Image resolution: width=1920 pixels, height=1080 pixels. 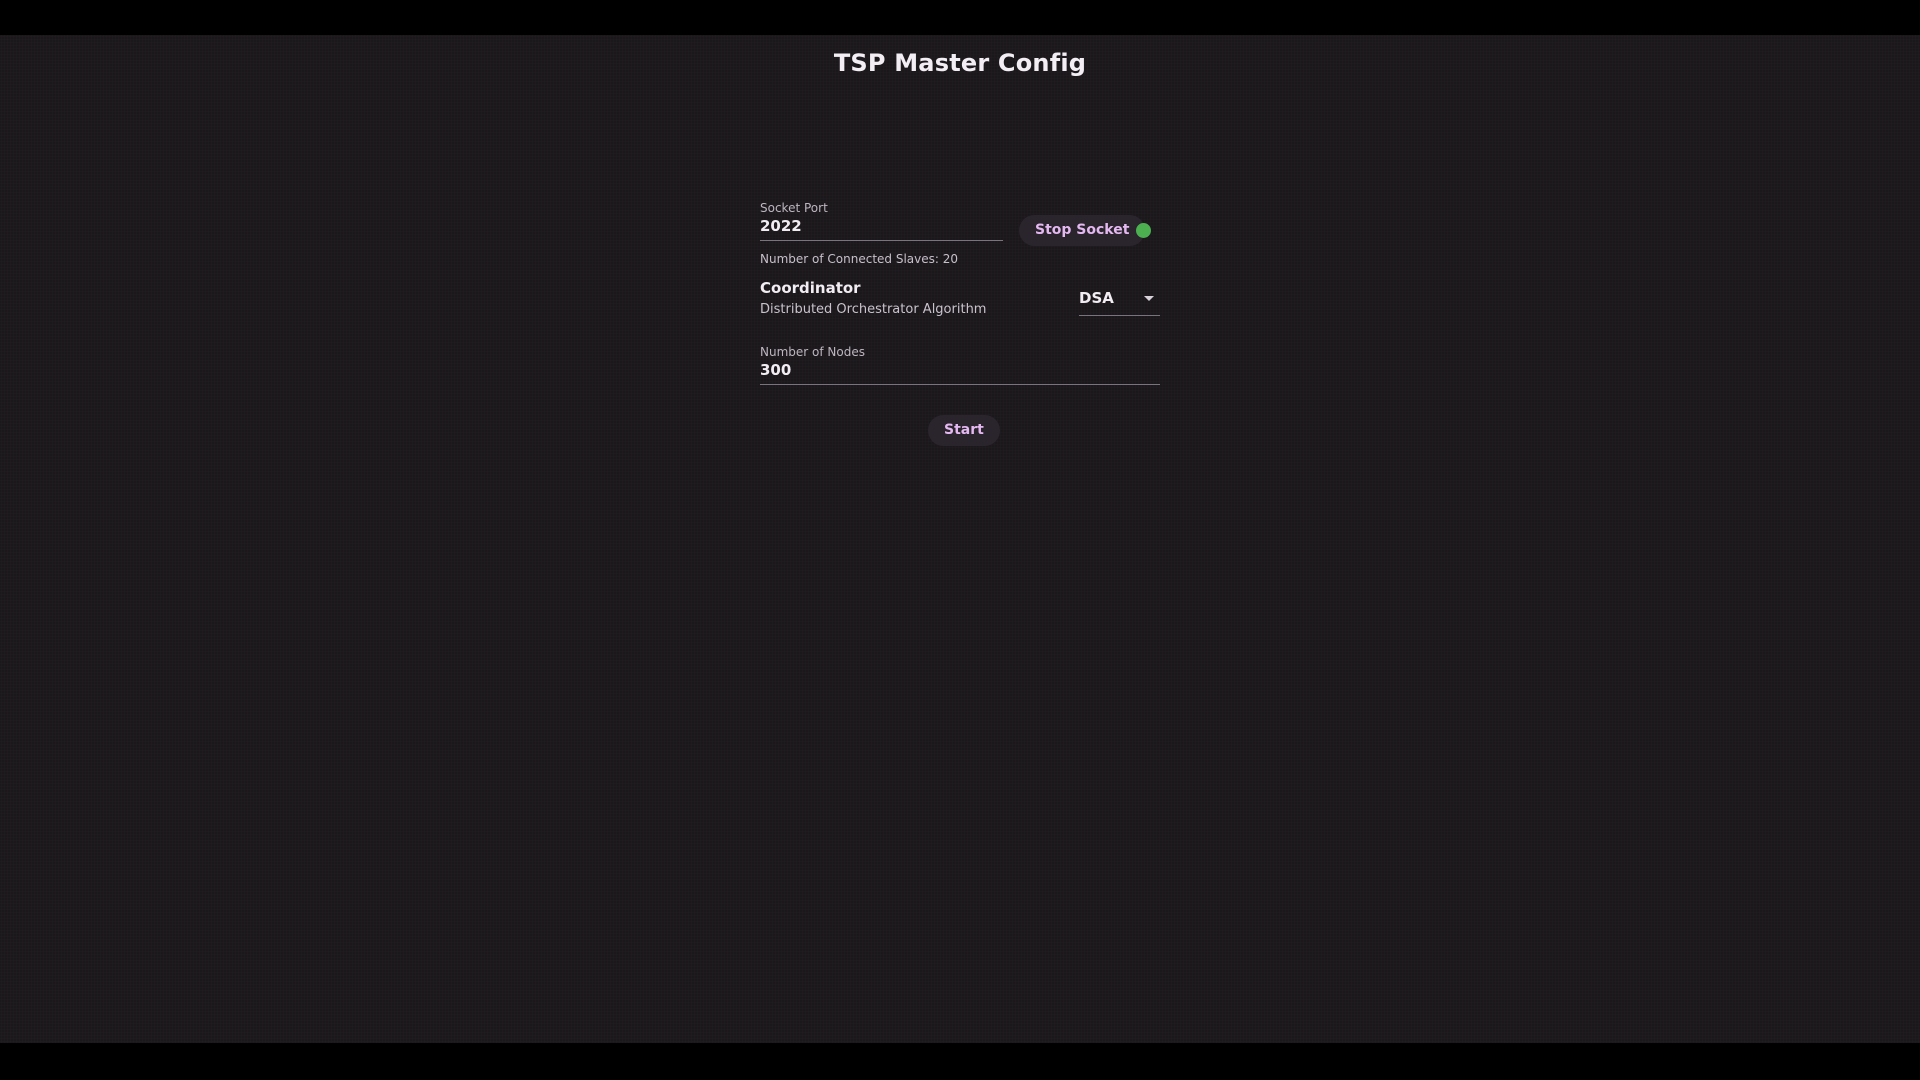 What do you see at coordinates (1119, 315) in the screenshot?
I see `coordinator-select-underline` at bounding box center [1119, 315].